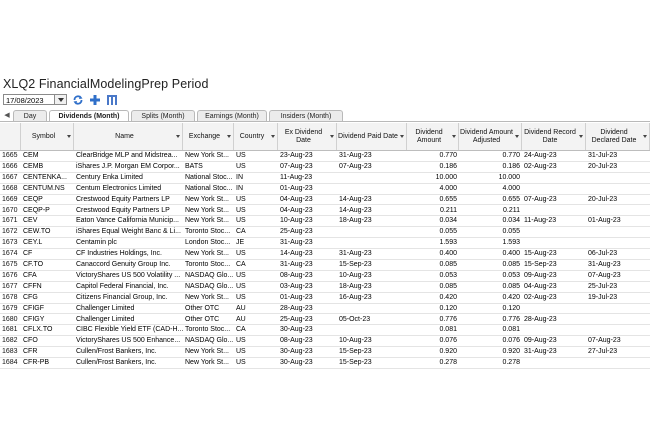  What do you see at coordinates (10, 286) in the screenshot?
I see `cell-row-number: 1677` at bounding box center [10, 286].